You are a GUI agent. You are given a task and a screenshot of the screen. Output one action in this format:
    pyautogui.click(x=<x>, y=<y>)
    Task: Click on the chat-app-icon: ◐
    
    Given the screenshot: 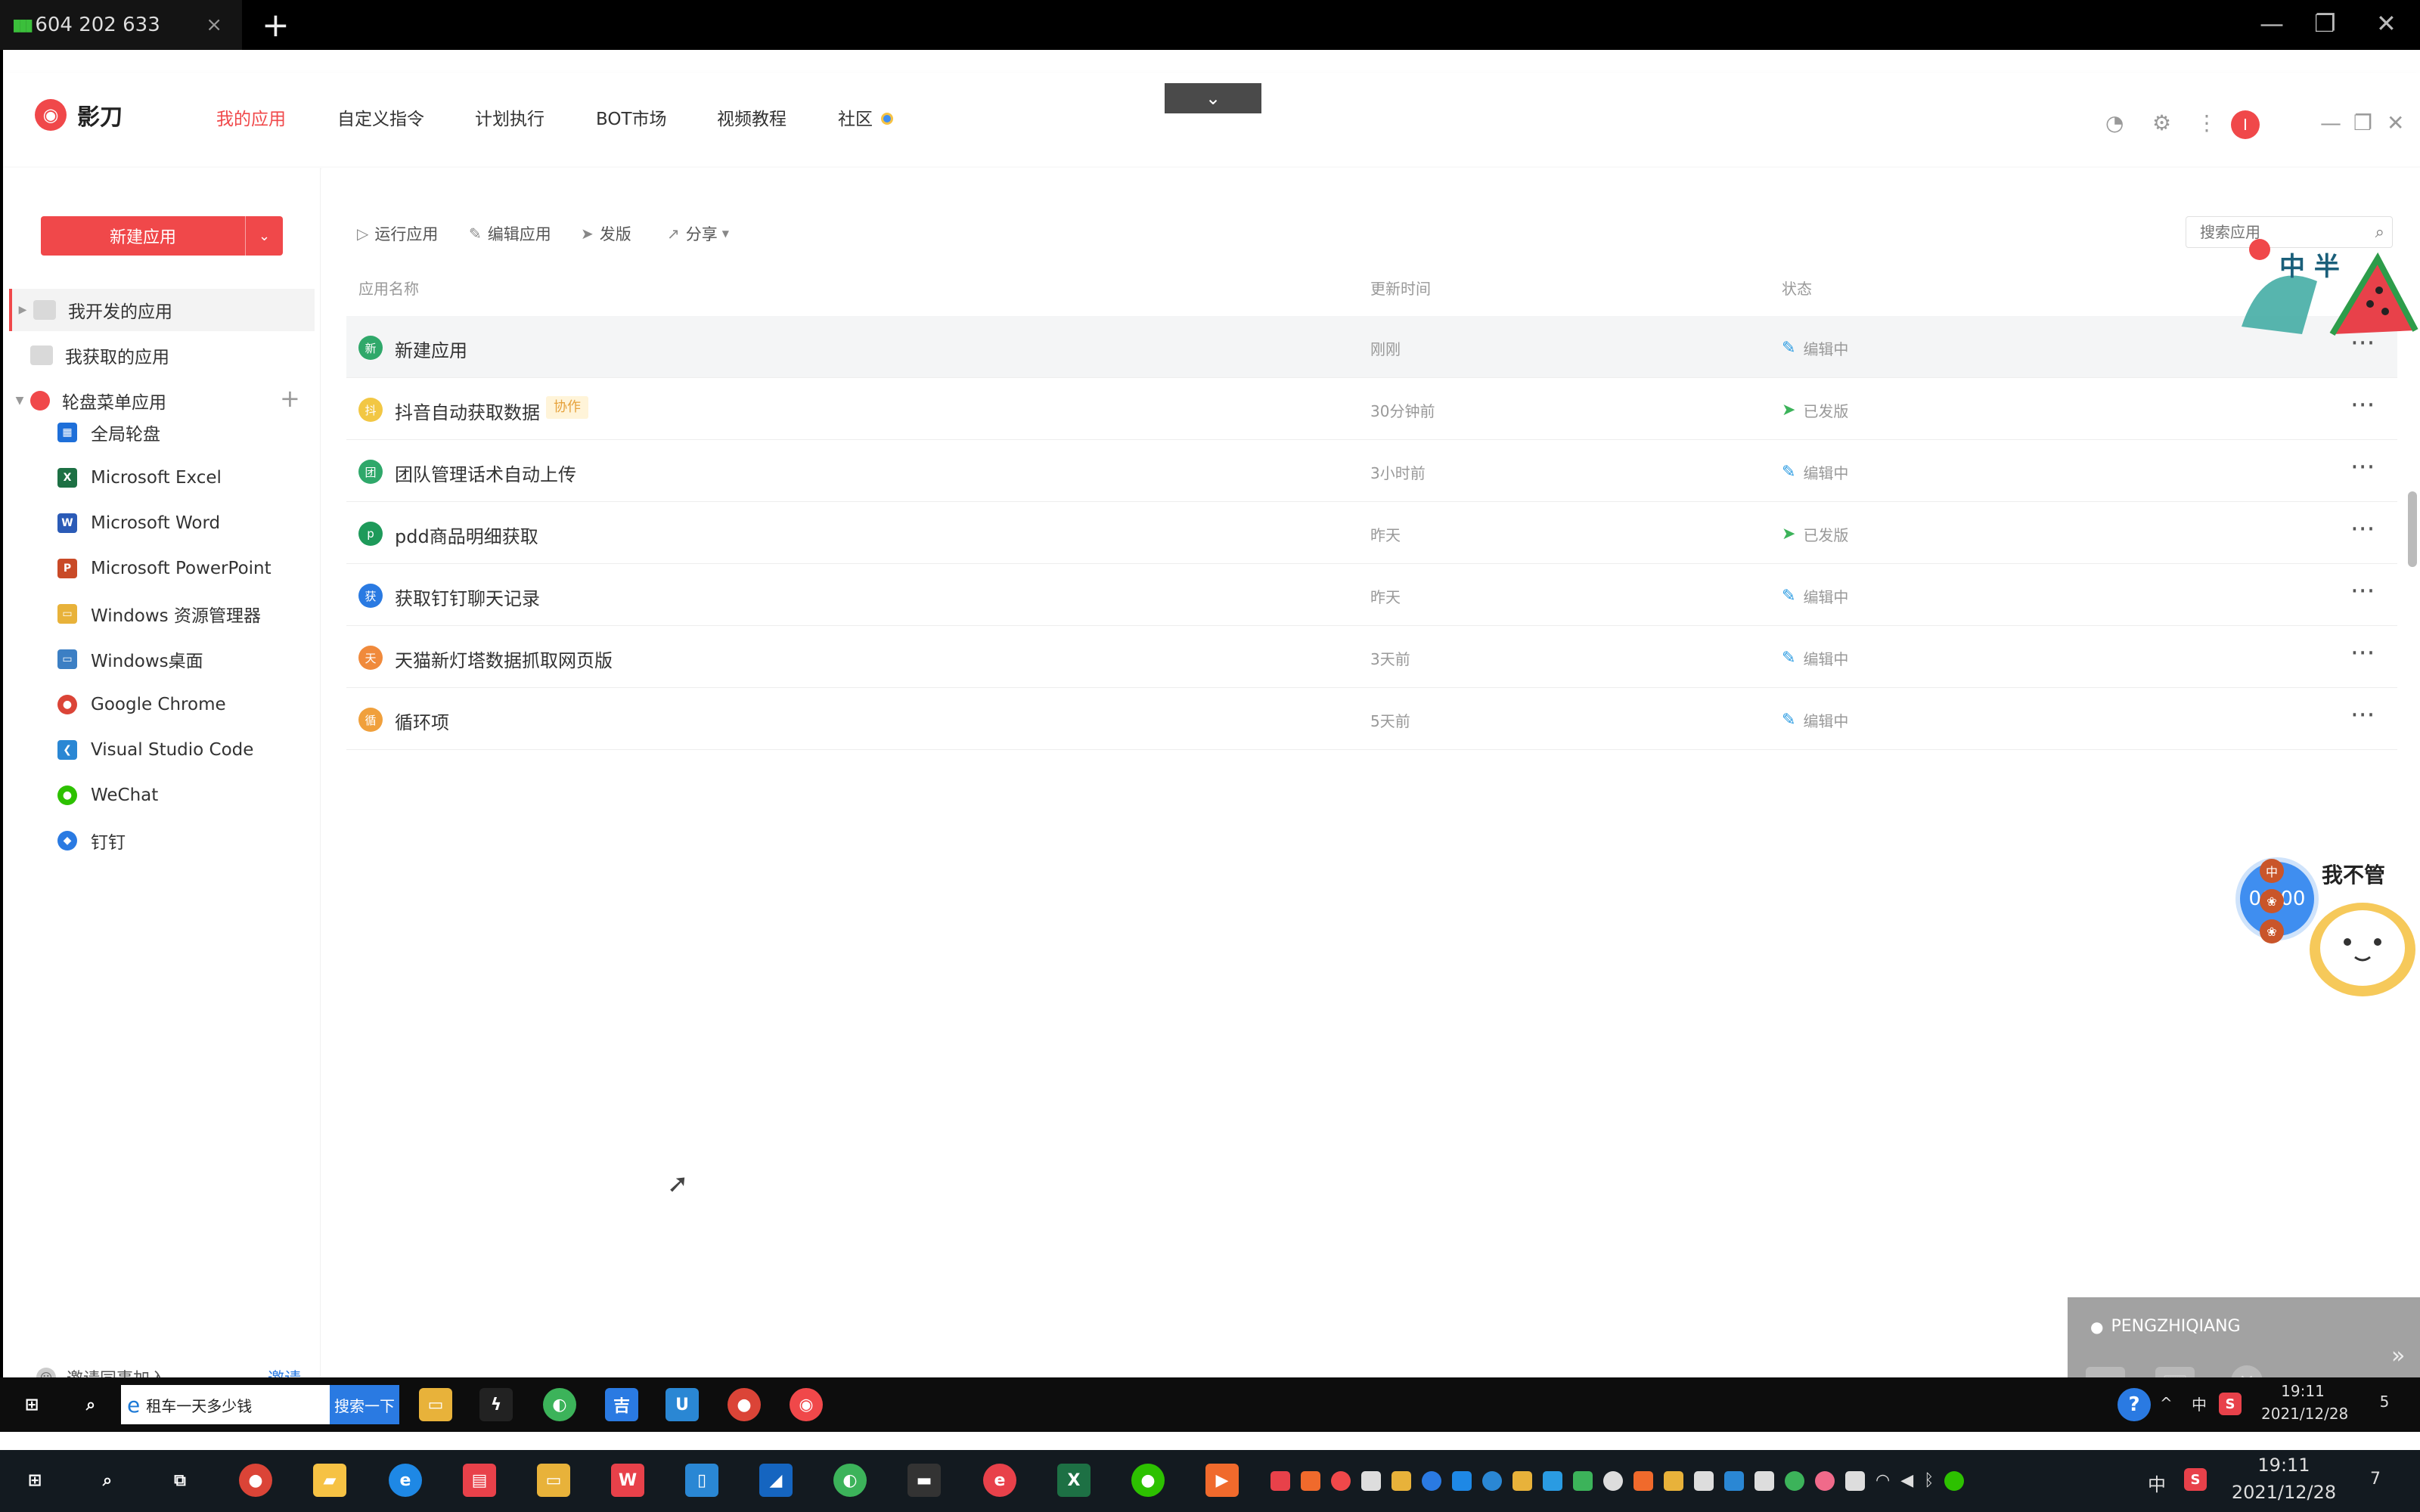 What is the action you would take?
    pyautogui.click(x=850, y=1481)
    